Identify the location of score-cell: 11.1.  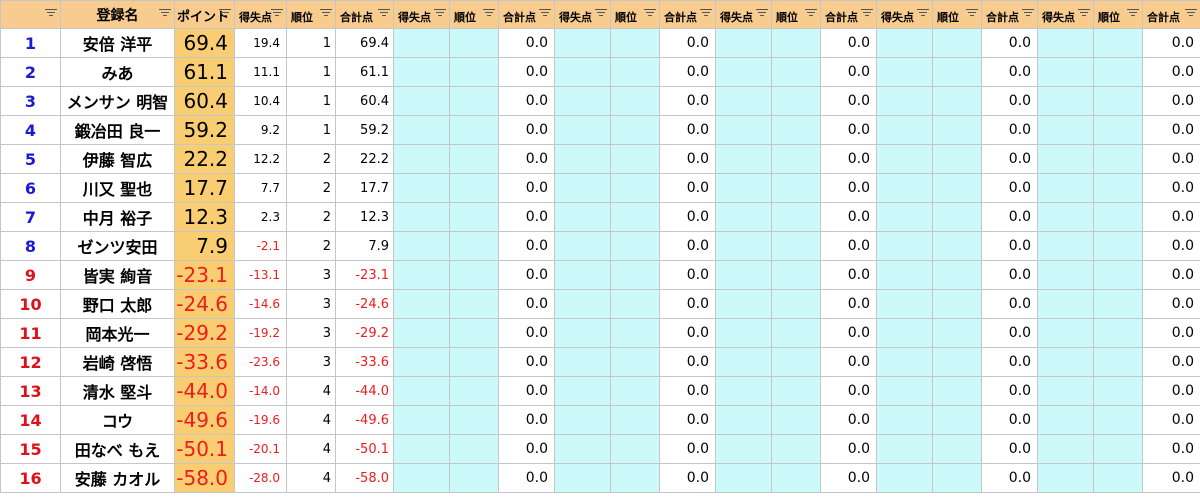
(260, 72).